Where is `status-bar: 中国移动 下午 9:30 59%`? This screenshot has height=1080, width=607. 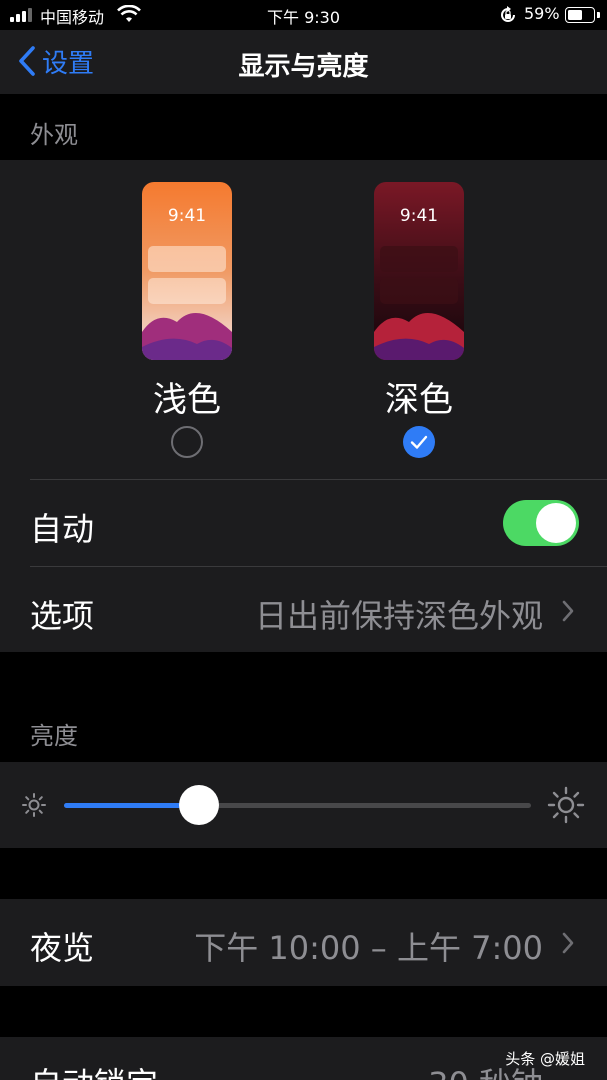
status-bar: 中国移动 下午 9:30 59% is located at coordinates (303, 15).